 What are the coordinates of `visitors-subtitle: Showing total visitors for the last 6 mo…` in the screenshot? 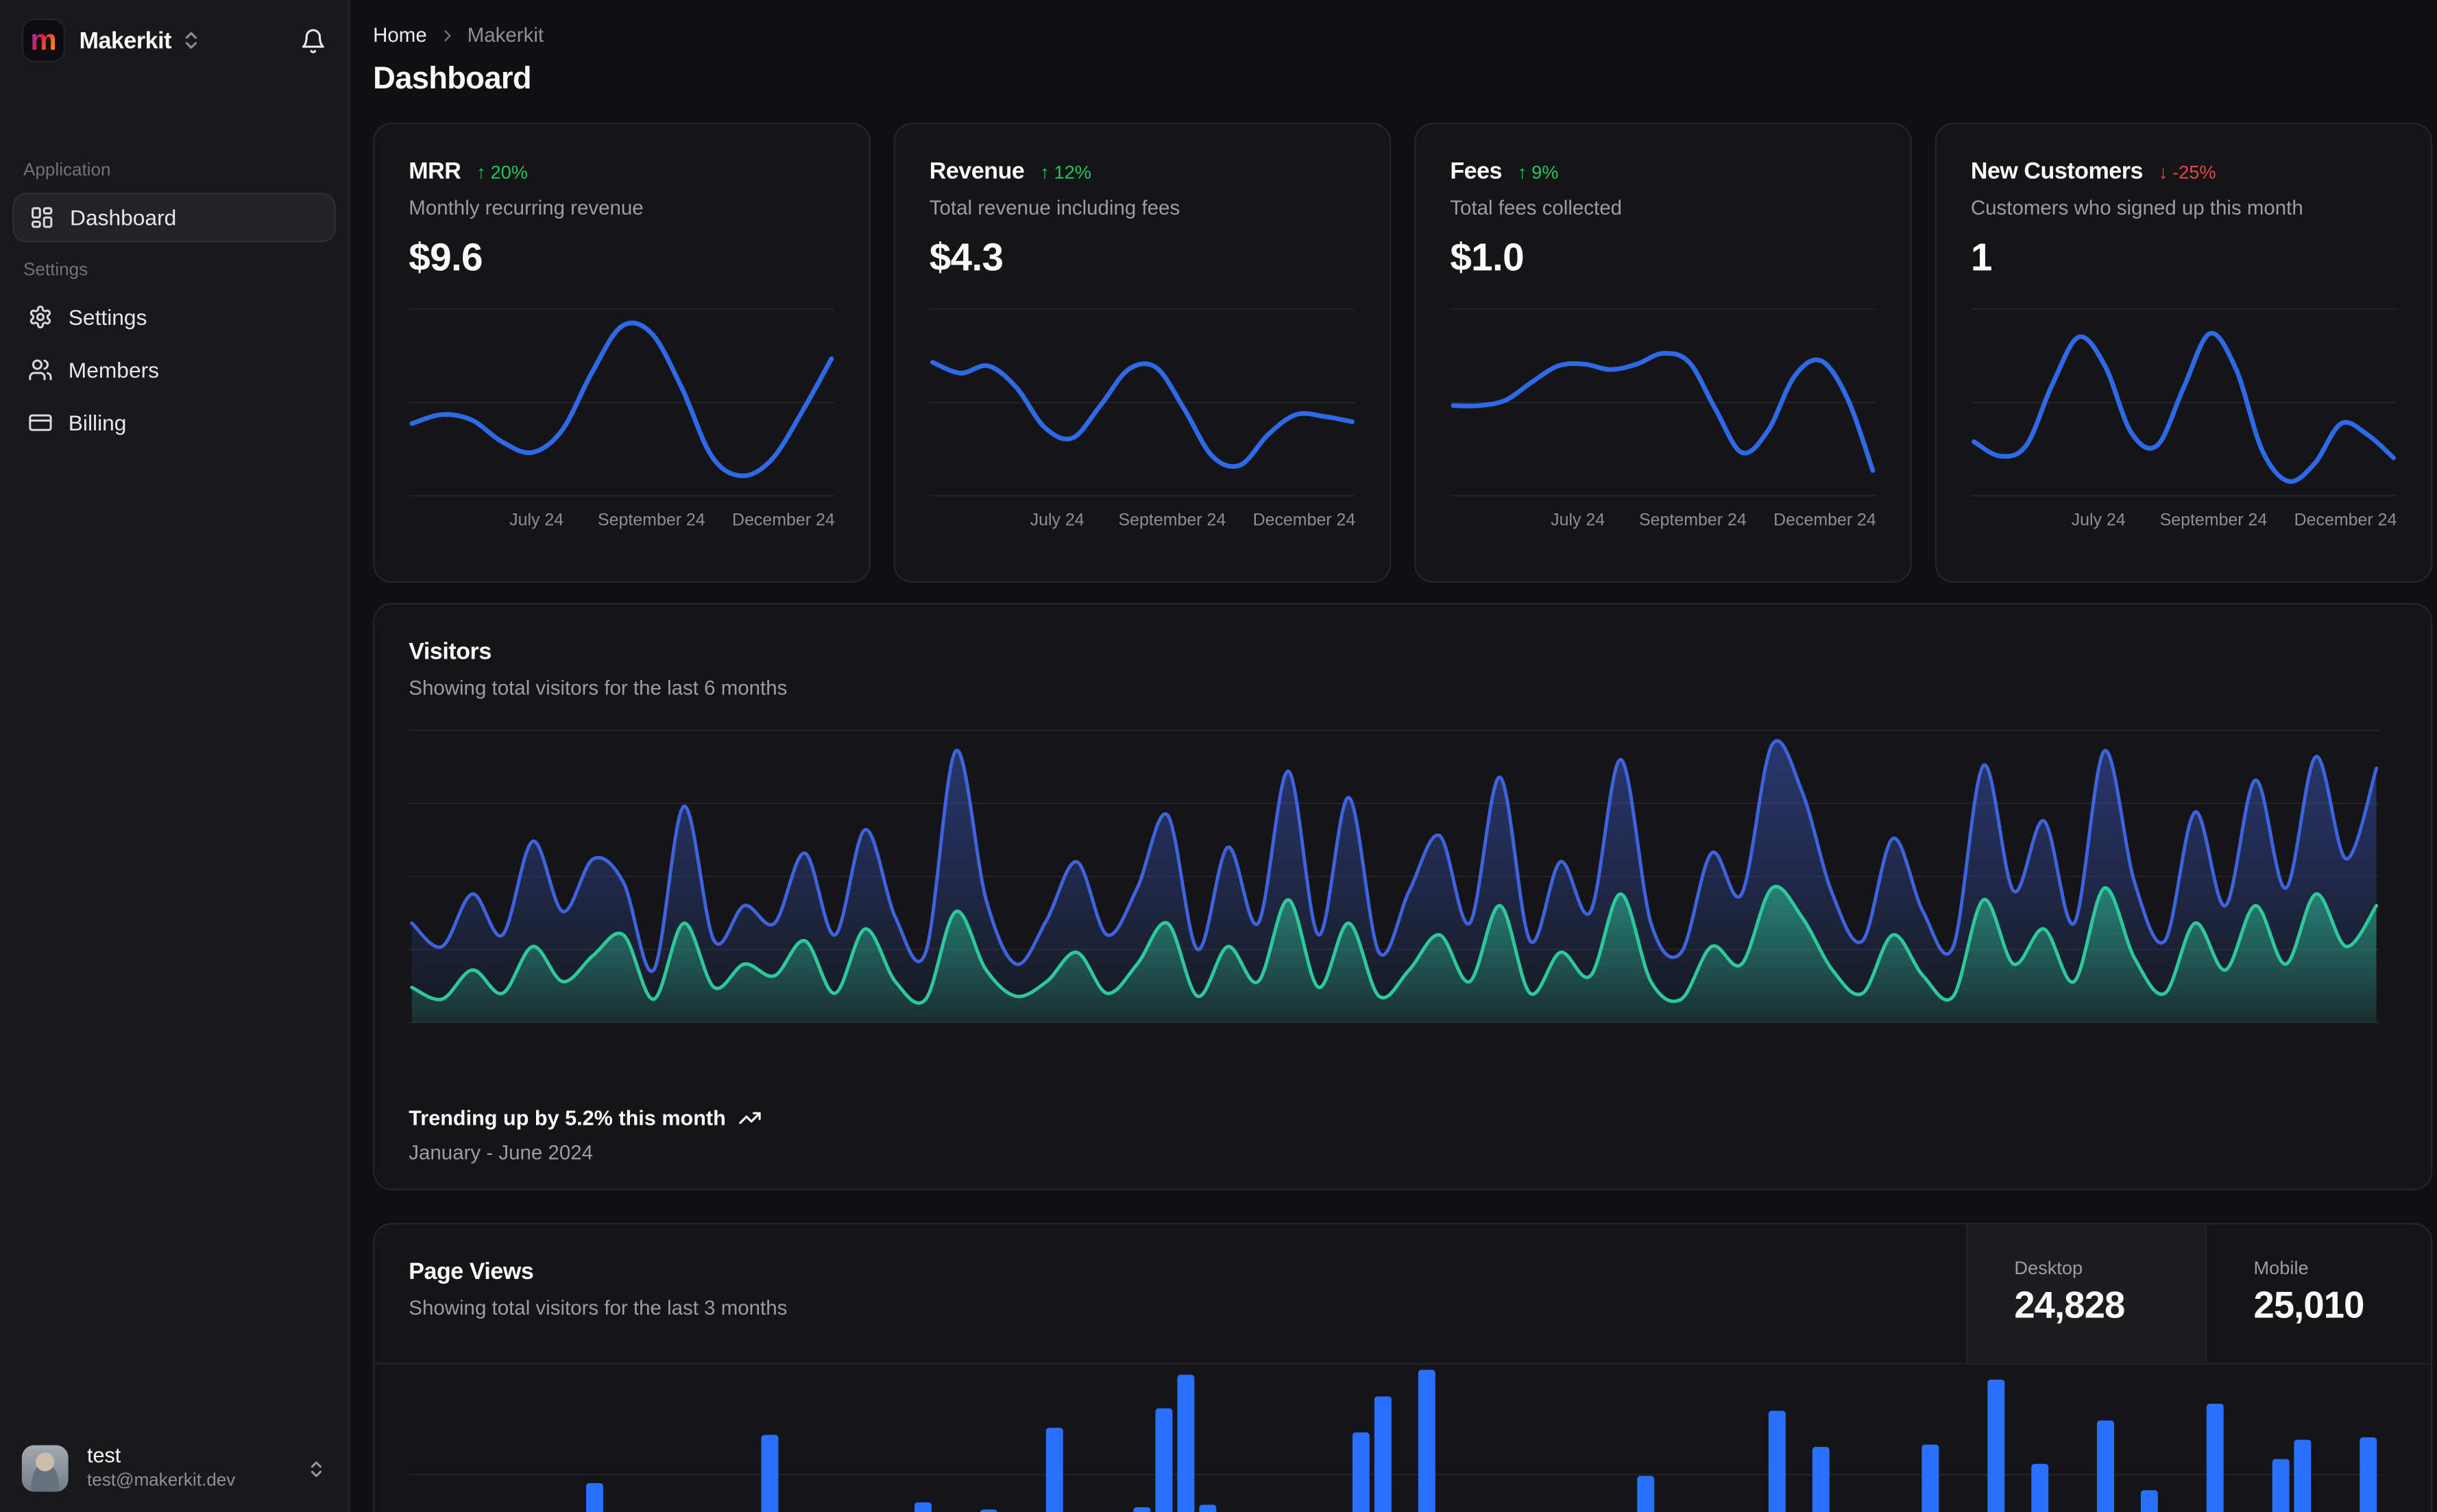 It's located at (598, 688).